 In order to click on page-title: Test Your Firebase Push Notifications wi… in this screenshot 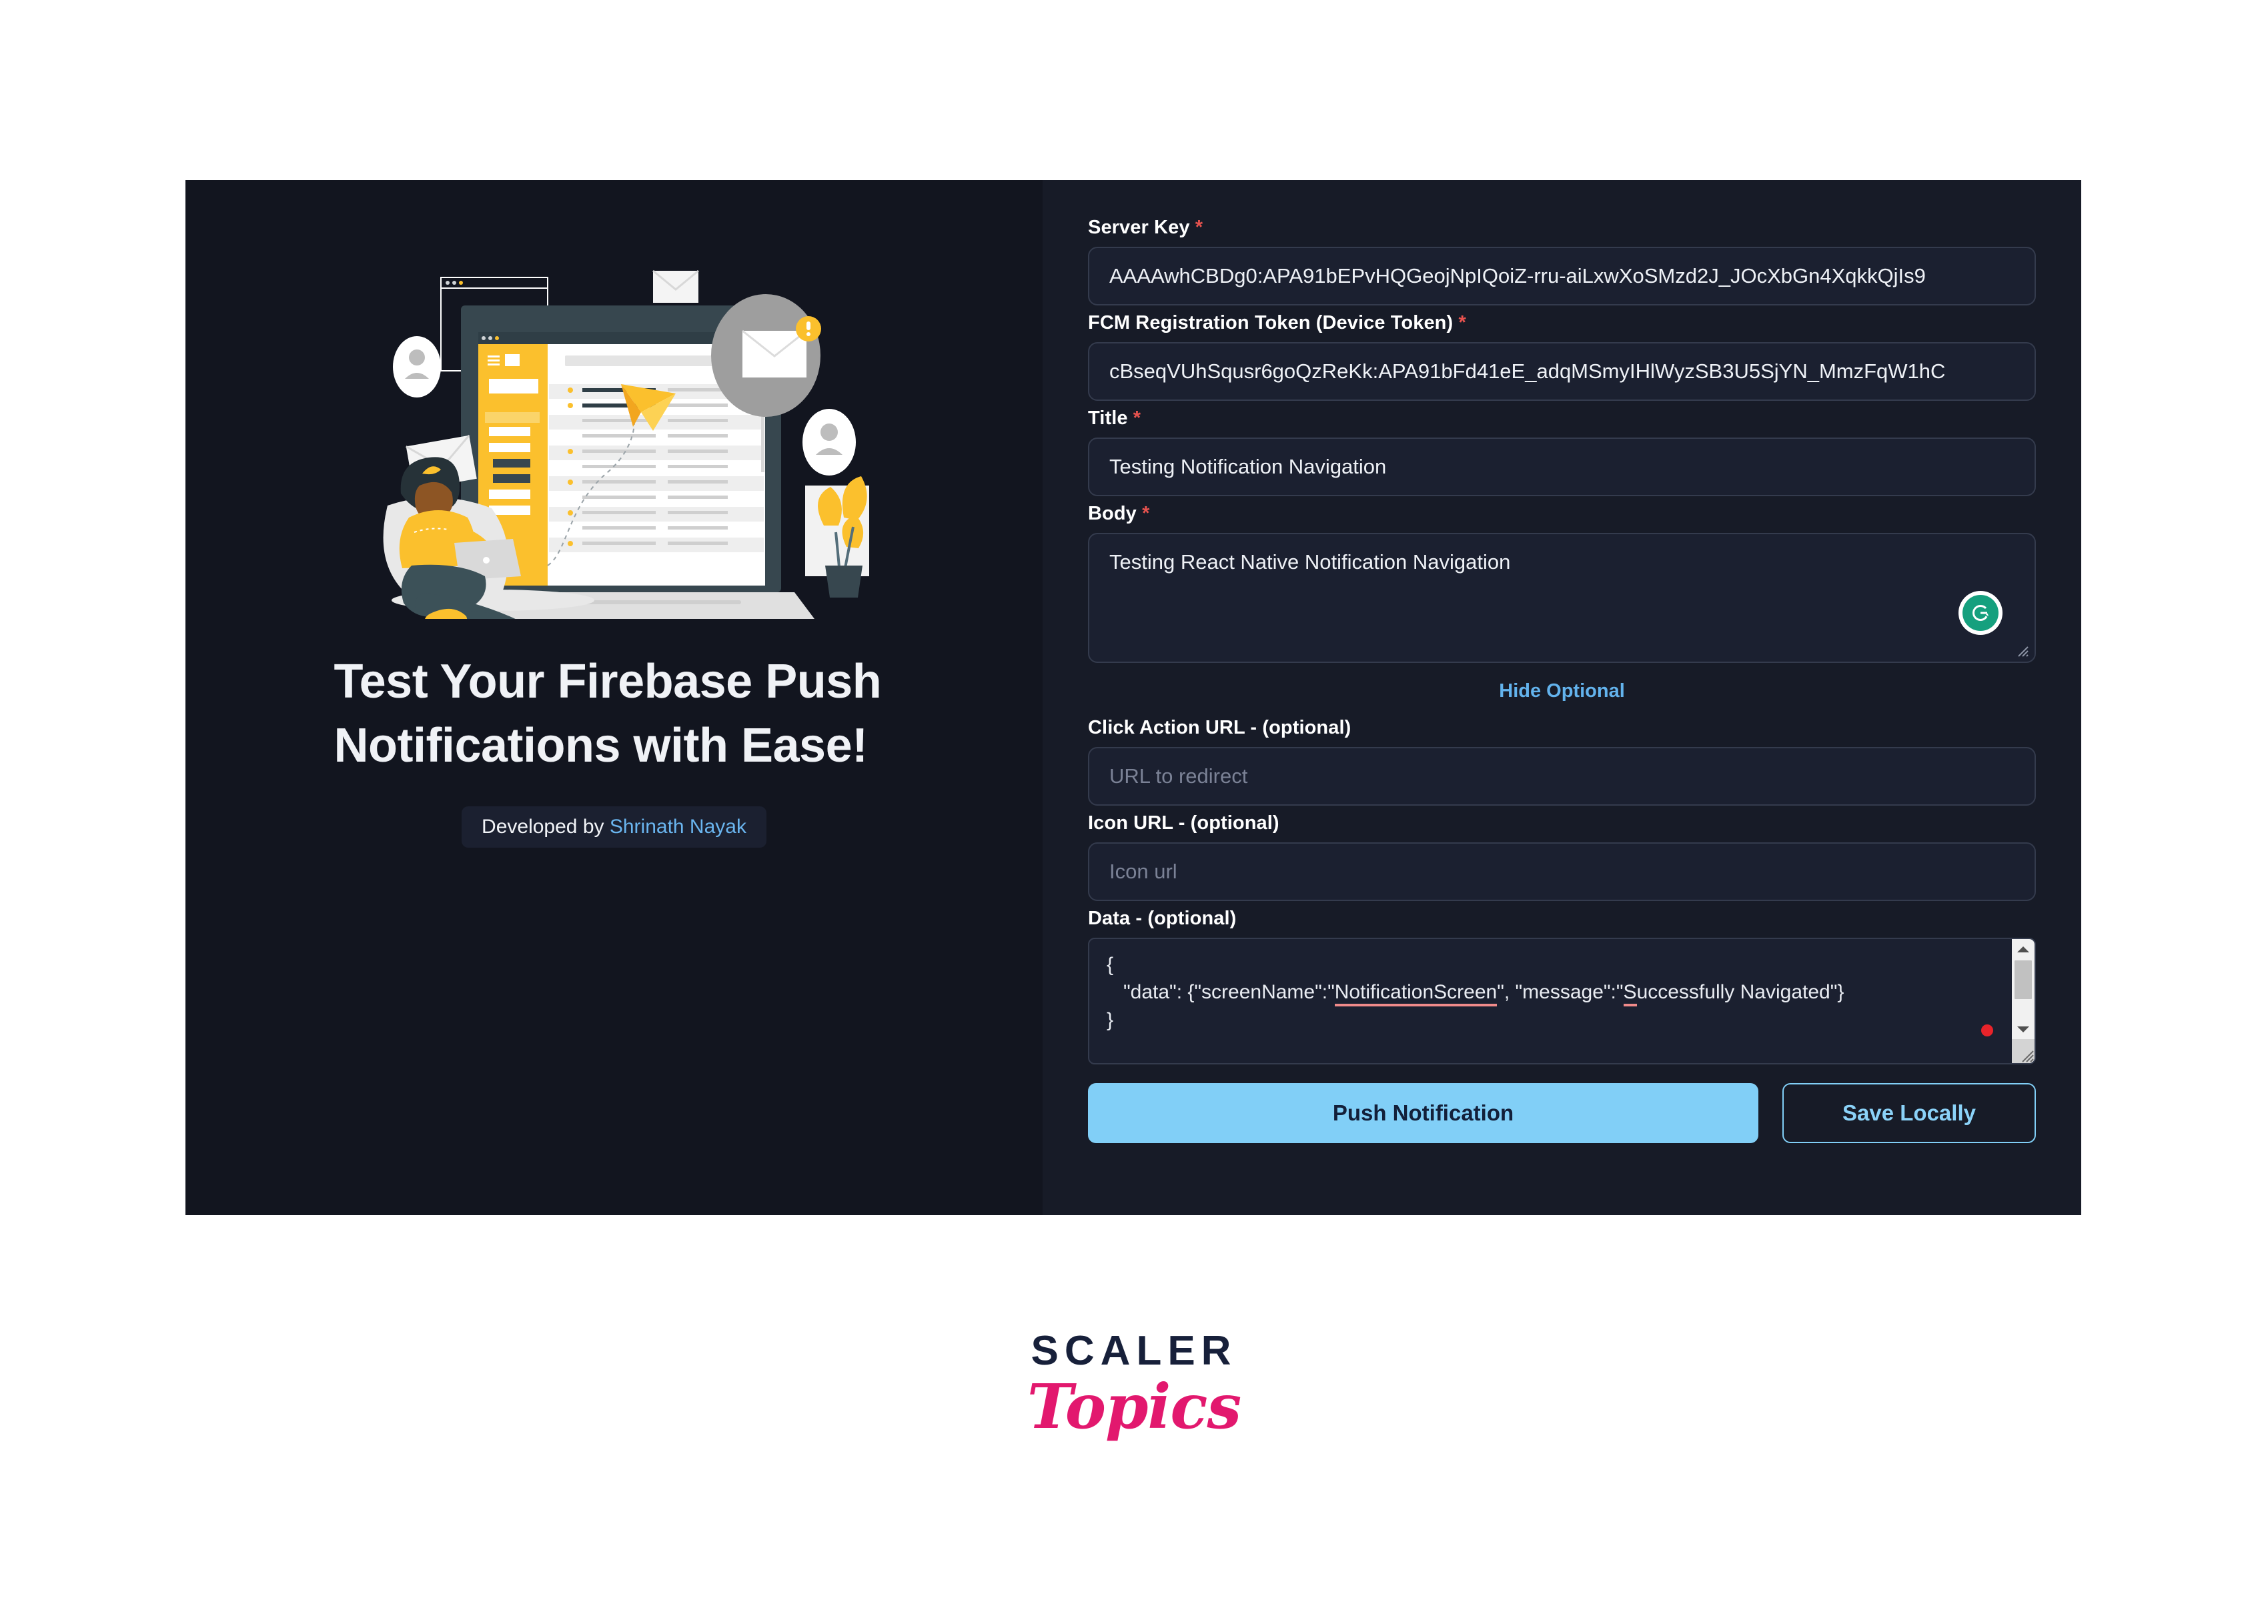, I will do `click(614, 714)`.